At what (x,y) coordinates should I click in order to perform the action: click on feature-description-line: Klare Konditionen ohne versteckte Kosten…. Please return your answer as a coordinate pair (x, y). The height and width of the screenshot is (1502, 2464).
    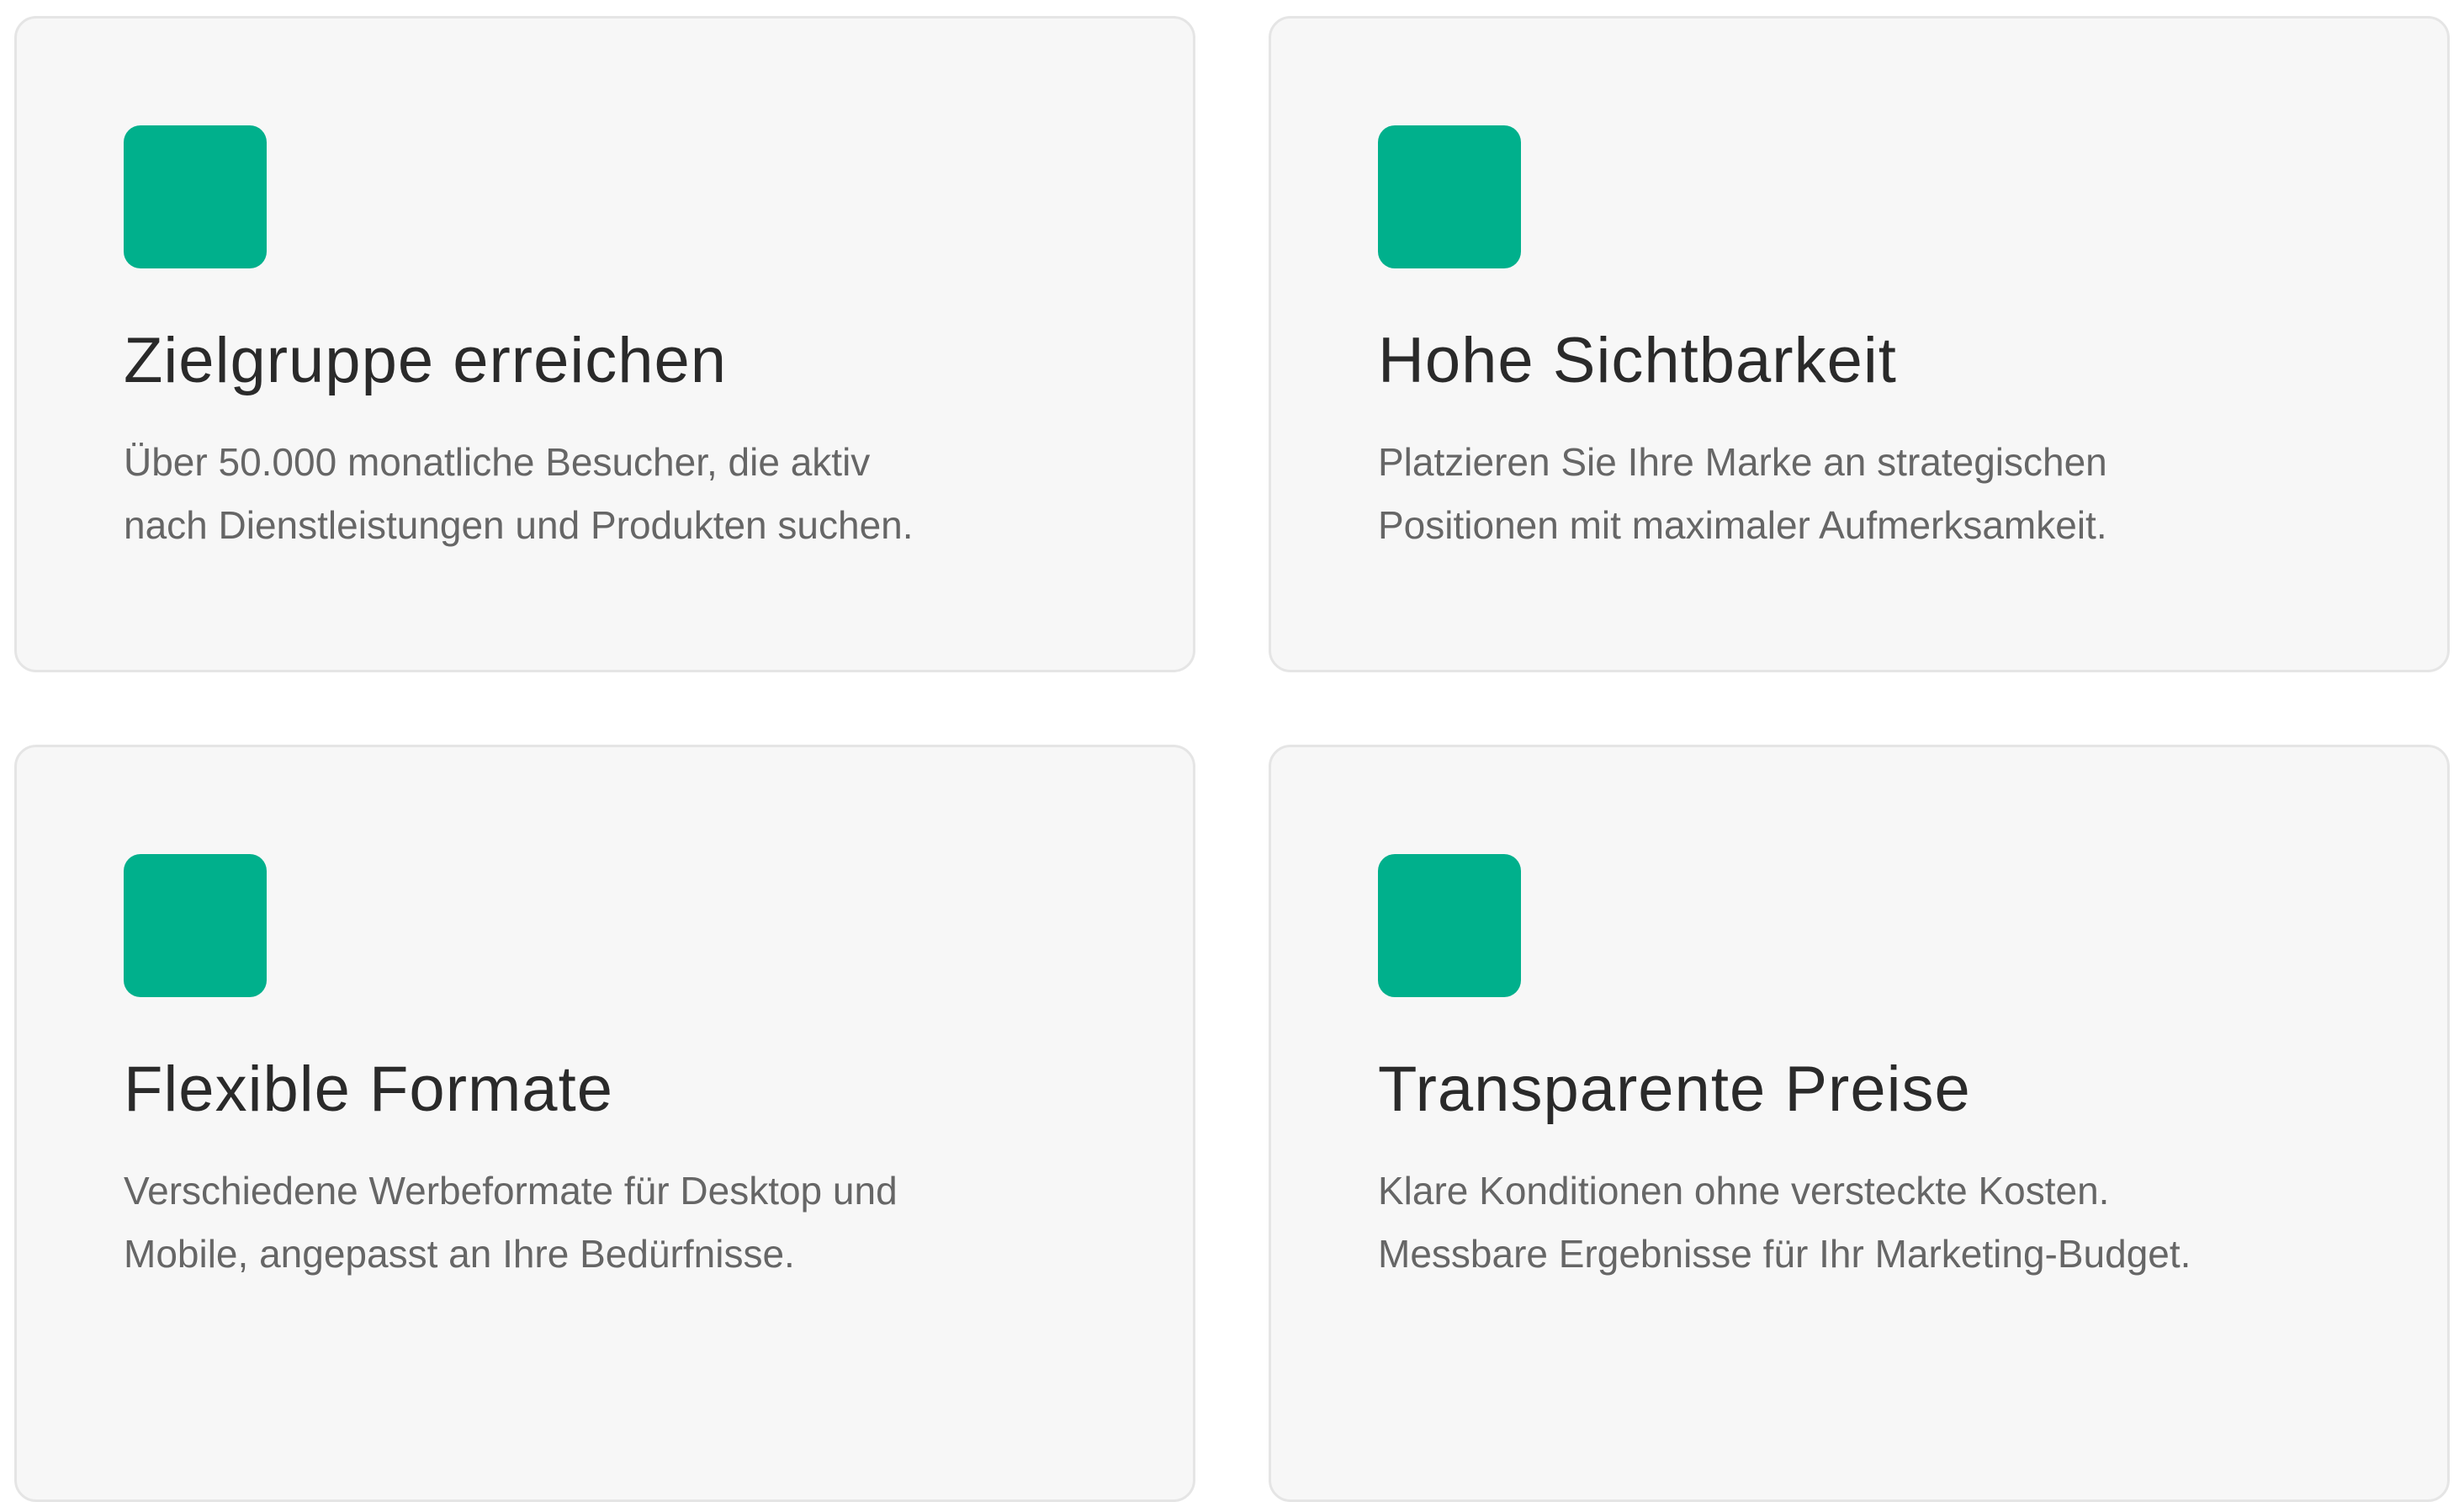
    Looking at the image, I should click on (1744, 1191).